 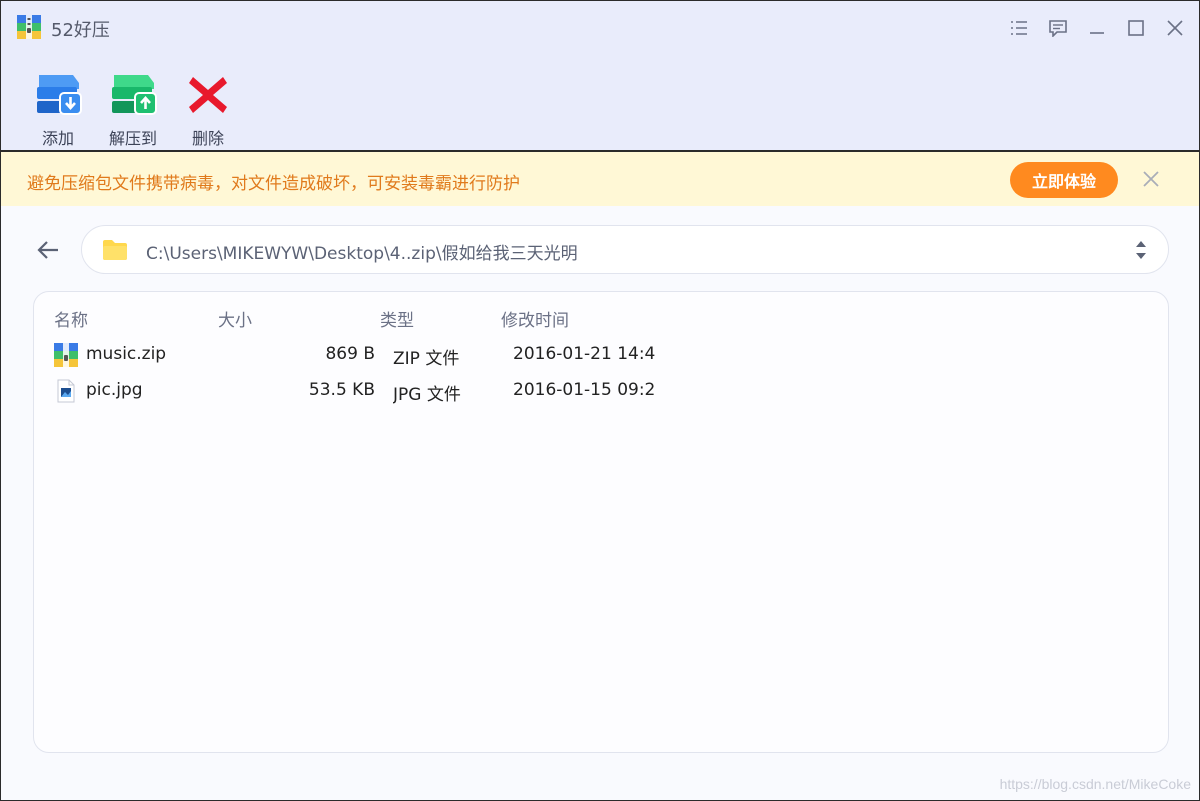 I want to click on column-header-name: 名称, so click(x=71, y=318).